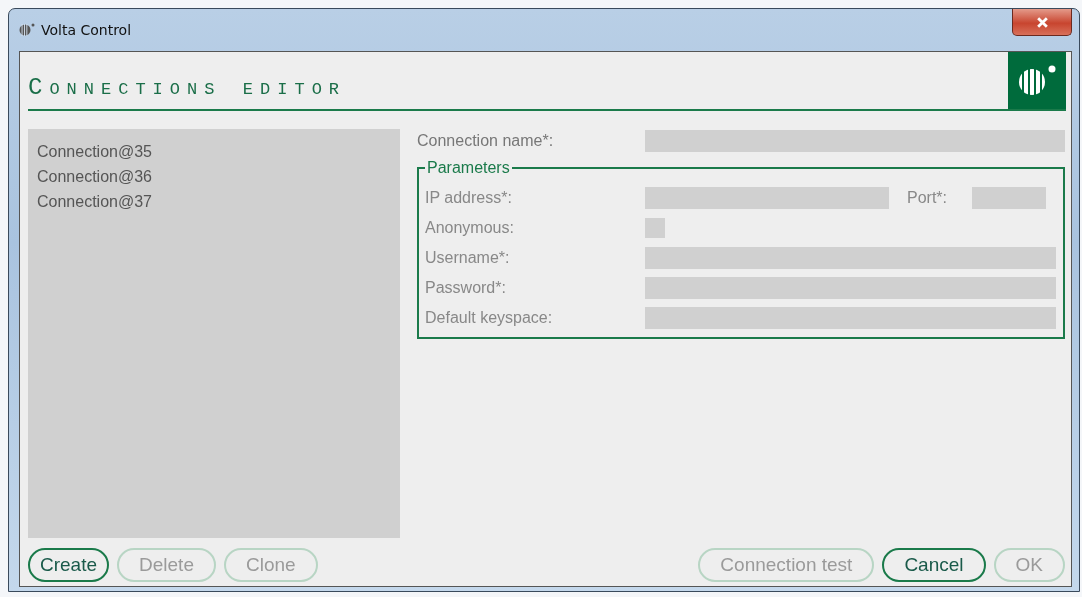 Image resolution: width=1082 pixels, height=597 pixels. Describe the element at coordinates (469, 198) in the screenshot. I see `field-label: IP address*:` at that location.